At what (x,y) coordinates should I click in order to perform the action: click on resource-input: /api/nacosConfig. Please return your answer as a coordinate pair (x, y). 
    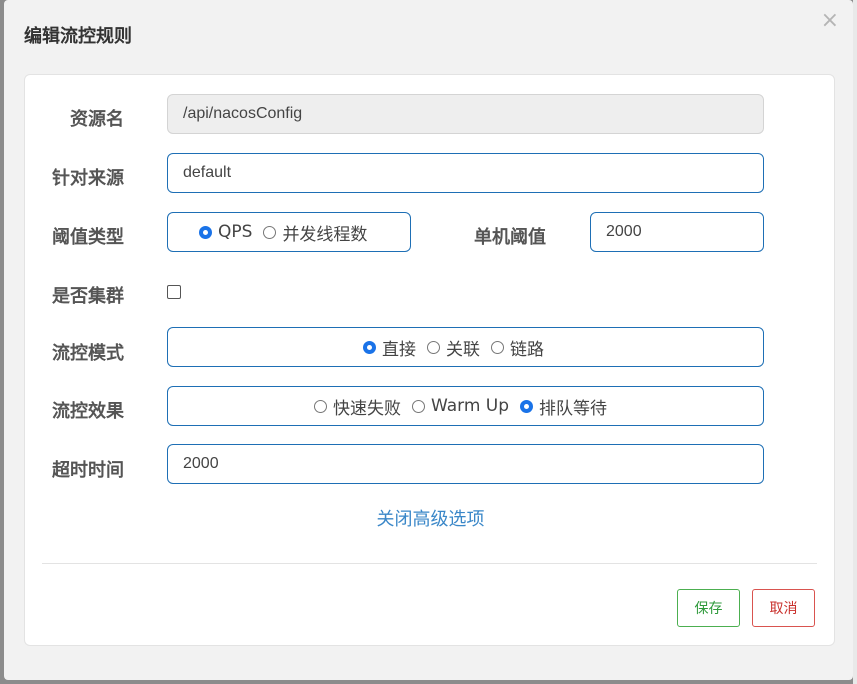
    Looking at the image, I should click on (465, 114).